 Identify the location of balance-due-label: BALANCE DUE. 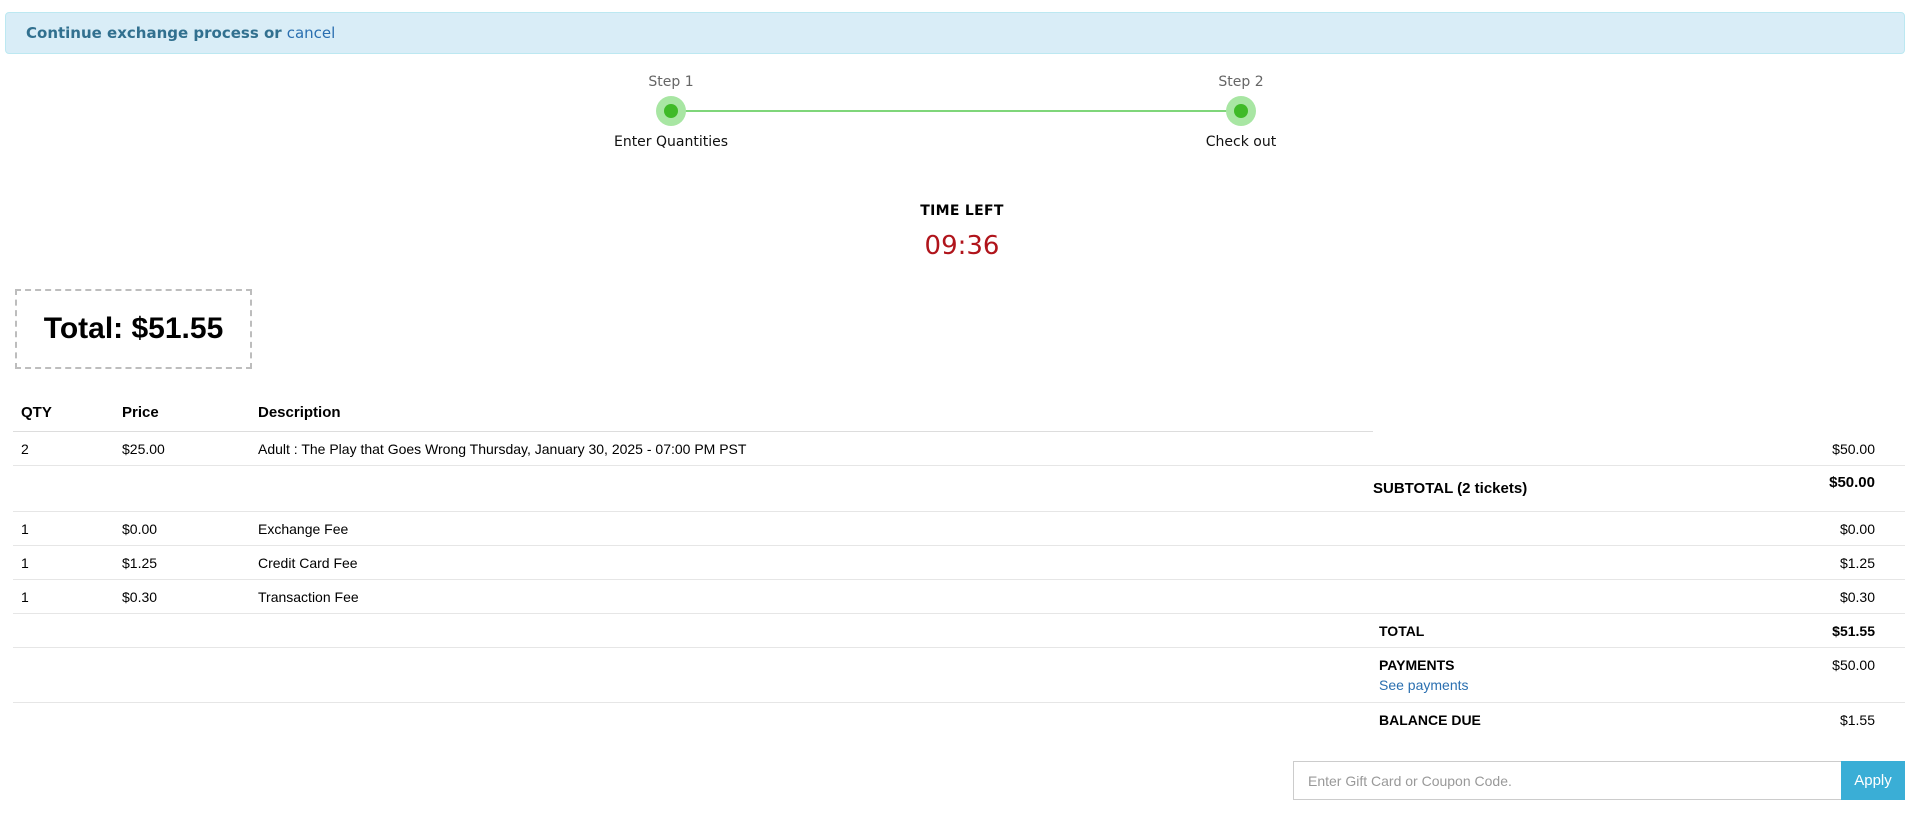
(1430, 720).